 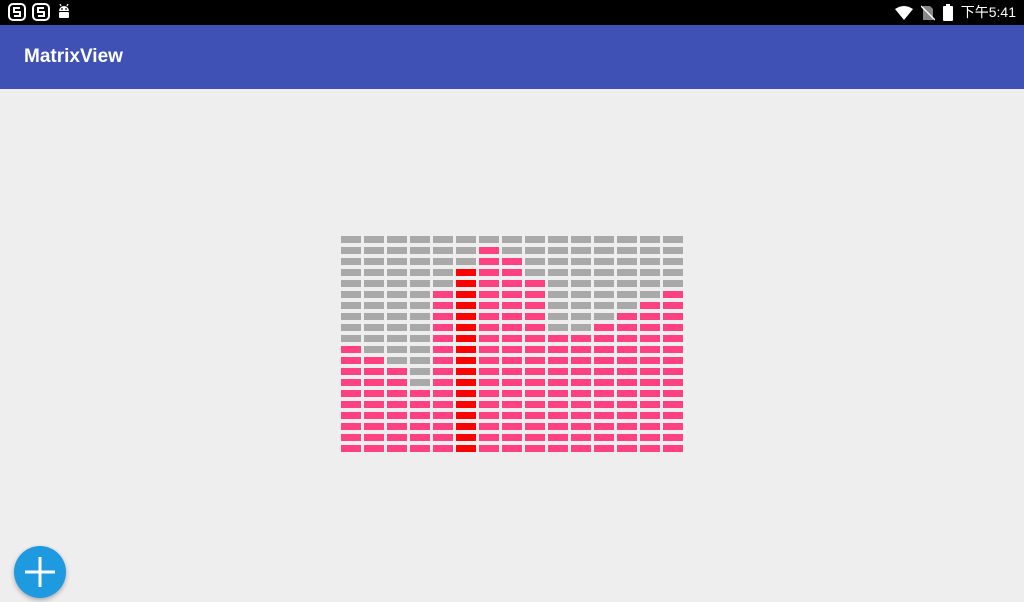 I want to click on add-button, so click(x=40, y=572).